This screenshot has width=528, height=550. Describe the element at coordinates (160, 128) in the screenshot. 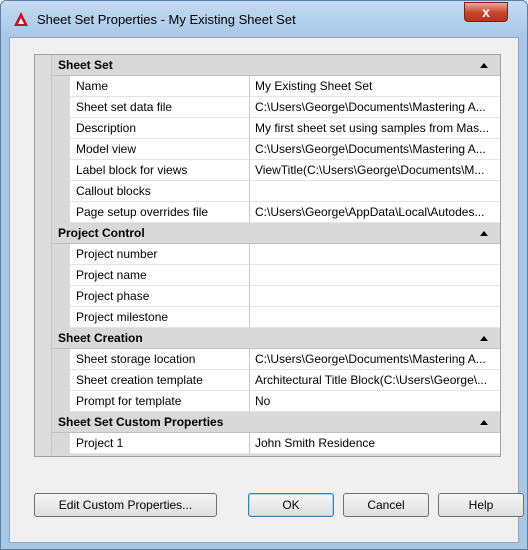

I see `property-name: Description` at that location.